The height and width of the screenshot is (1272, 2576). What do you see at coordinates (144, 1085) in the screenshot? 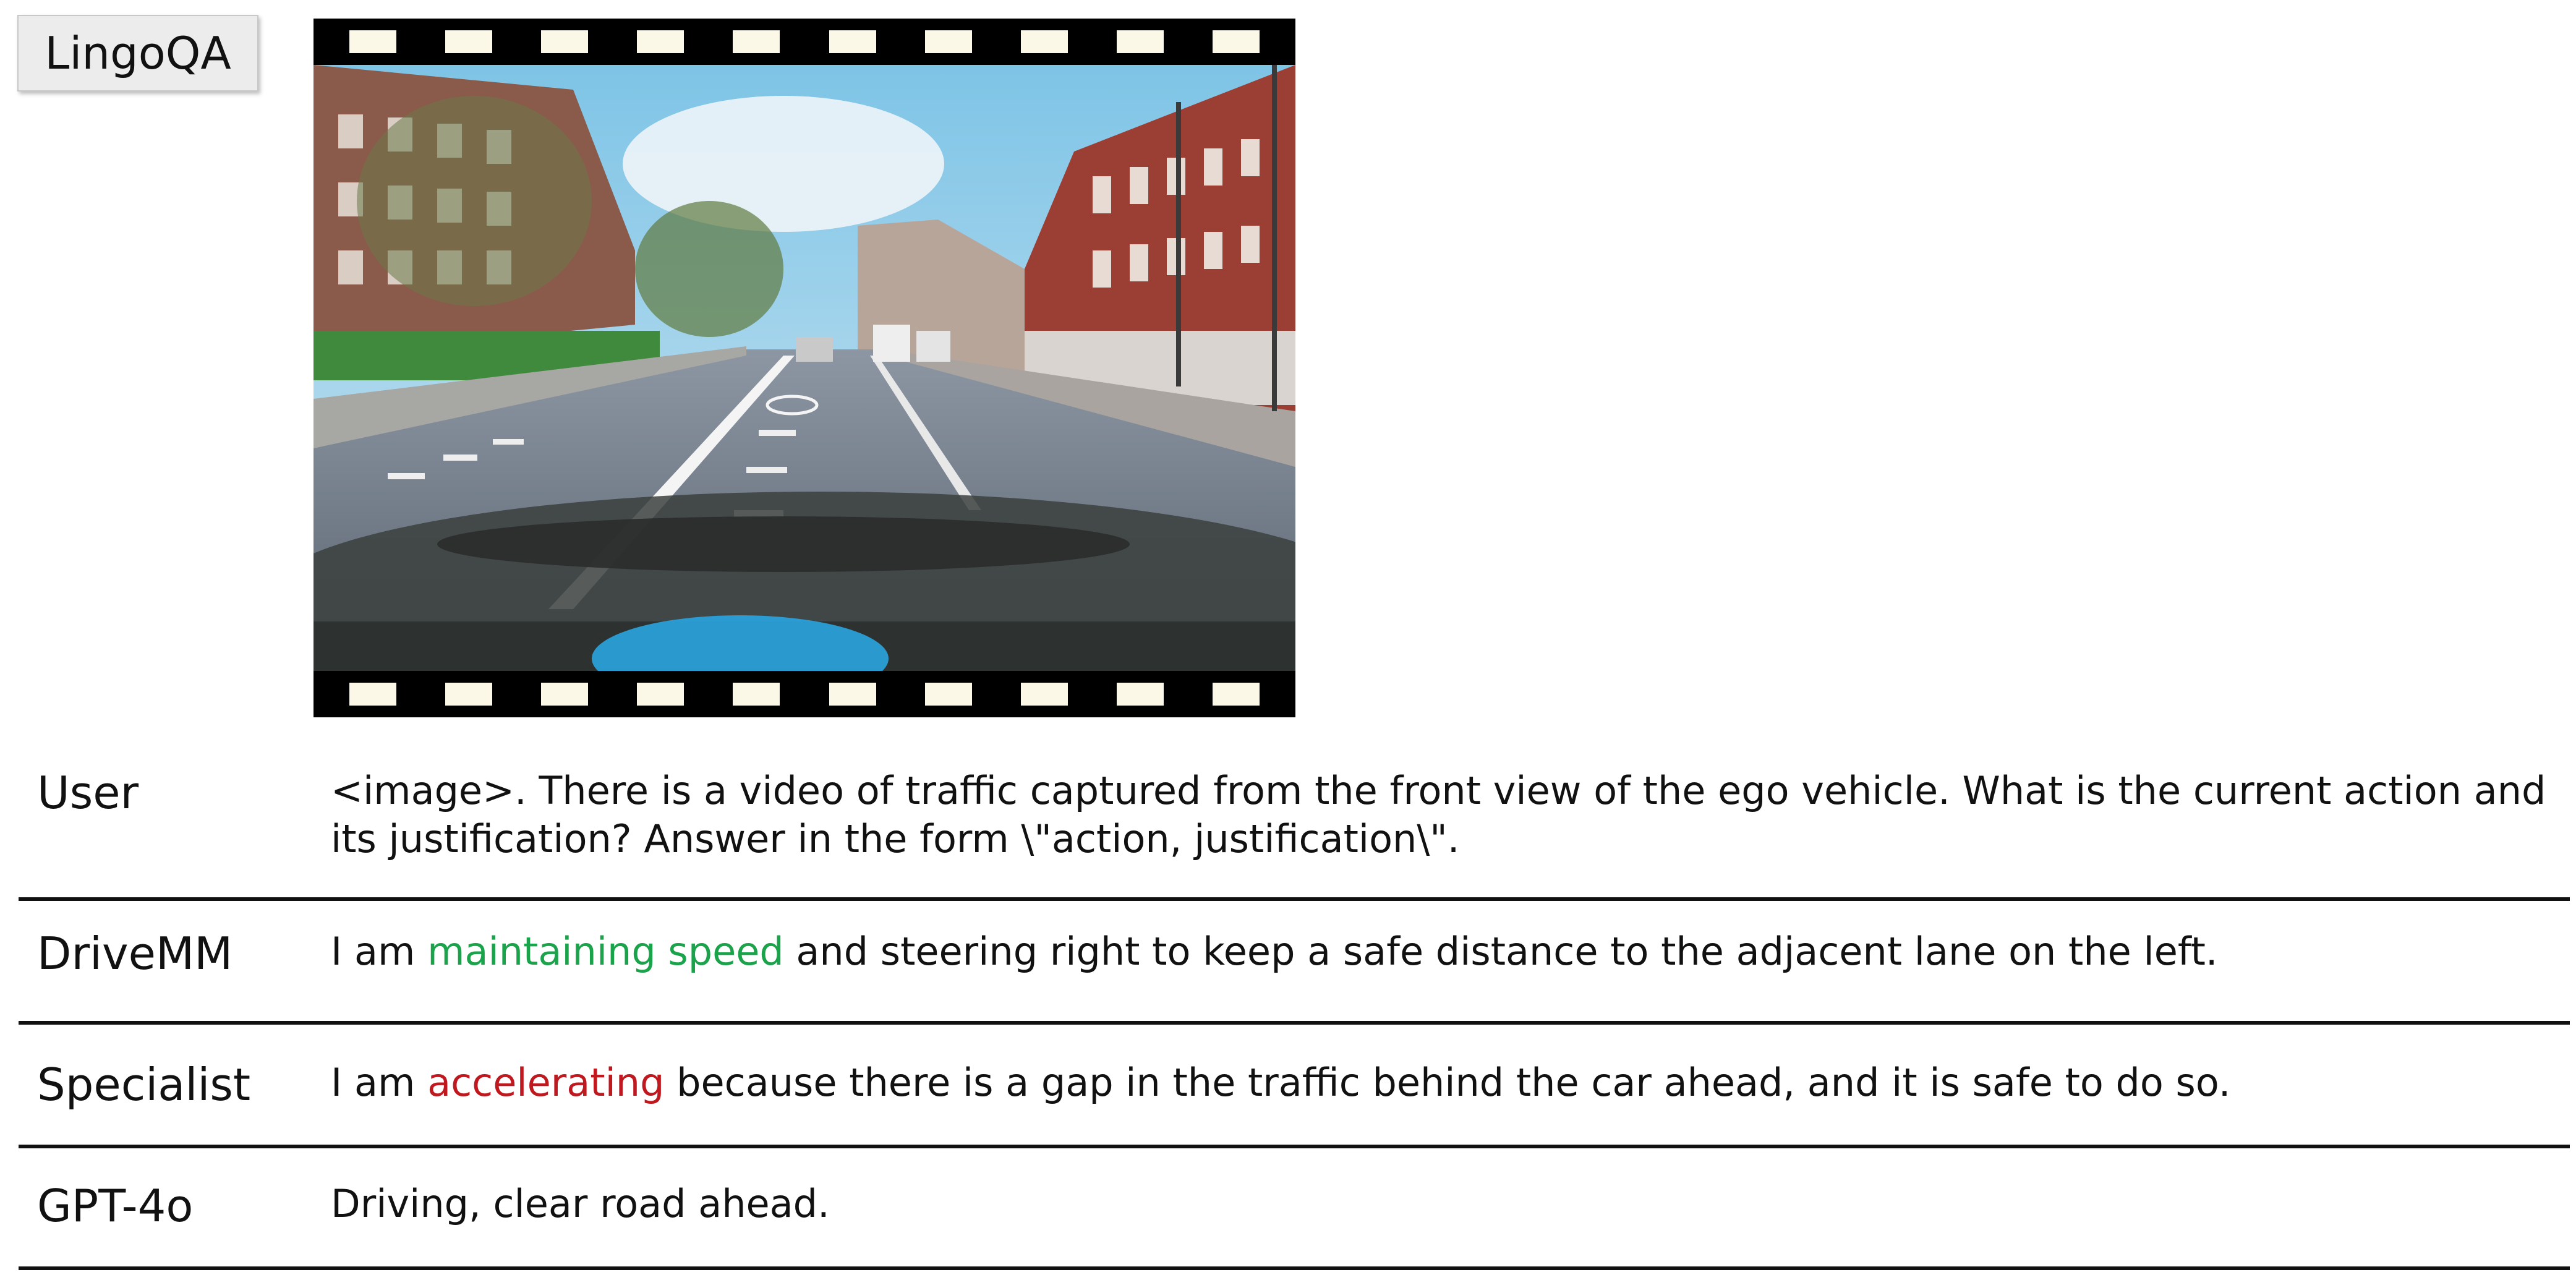
I see `speaker-label-specialist: Specialist` at bounding box center [144, 1085].